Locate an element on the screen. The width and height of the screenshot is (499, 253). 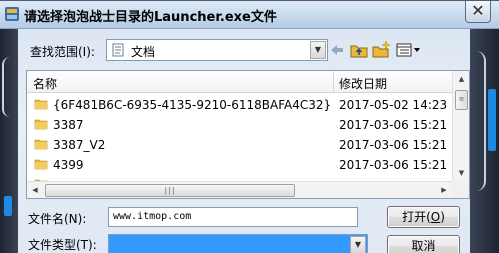
filetype-label: 文件类型(T): is located at coordinates (62, 245).